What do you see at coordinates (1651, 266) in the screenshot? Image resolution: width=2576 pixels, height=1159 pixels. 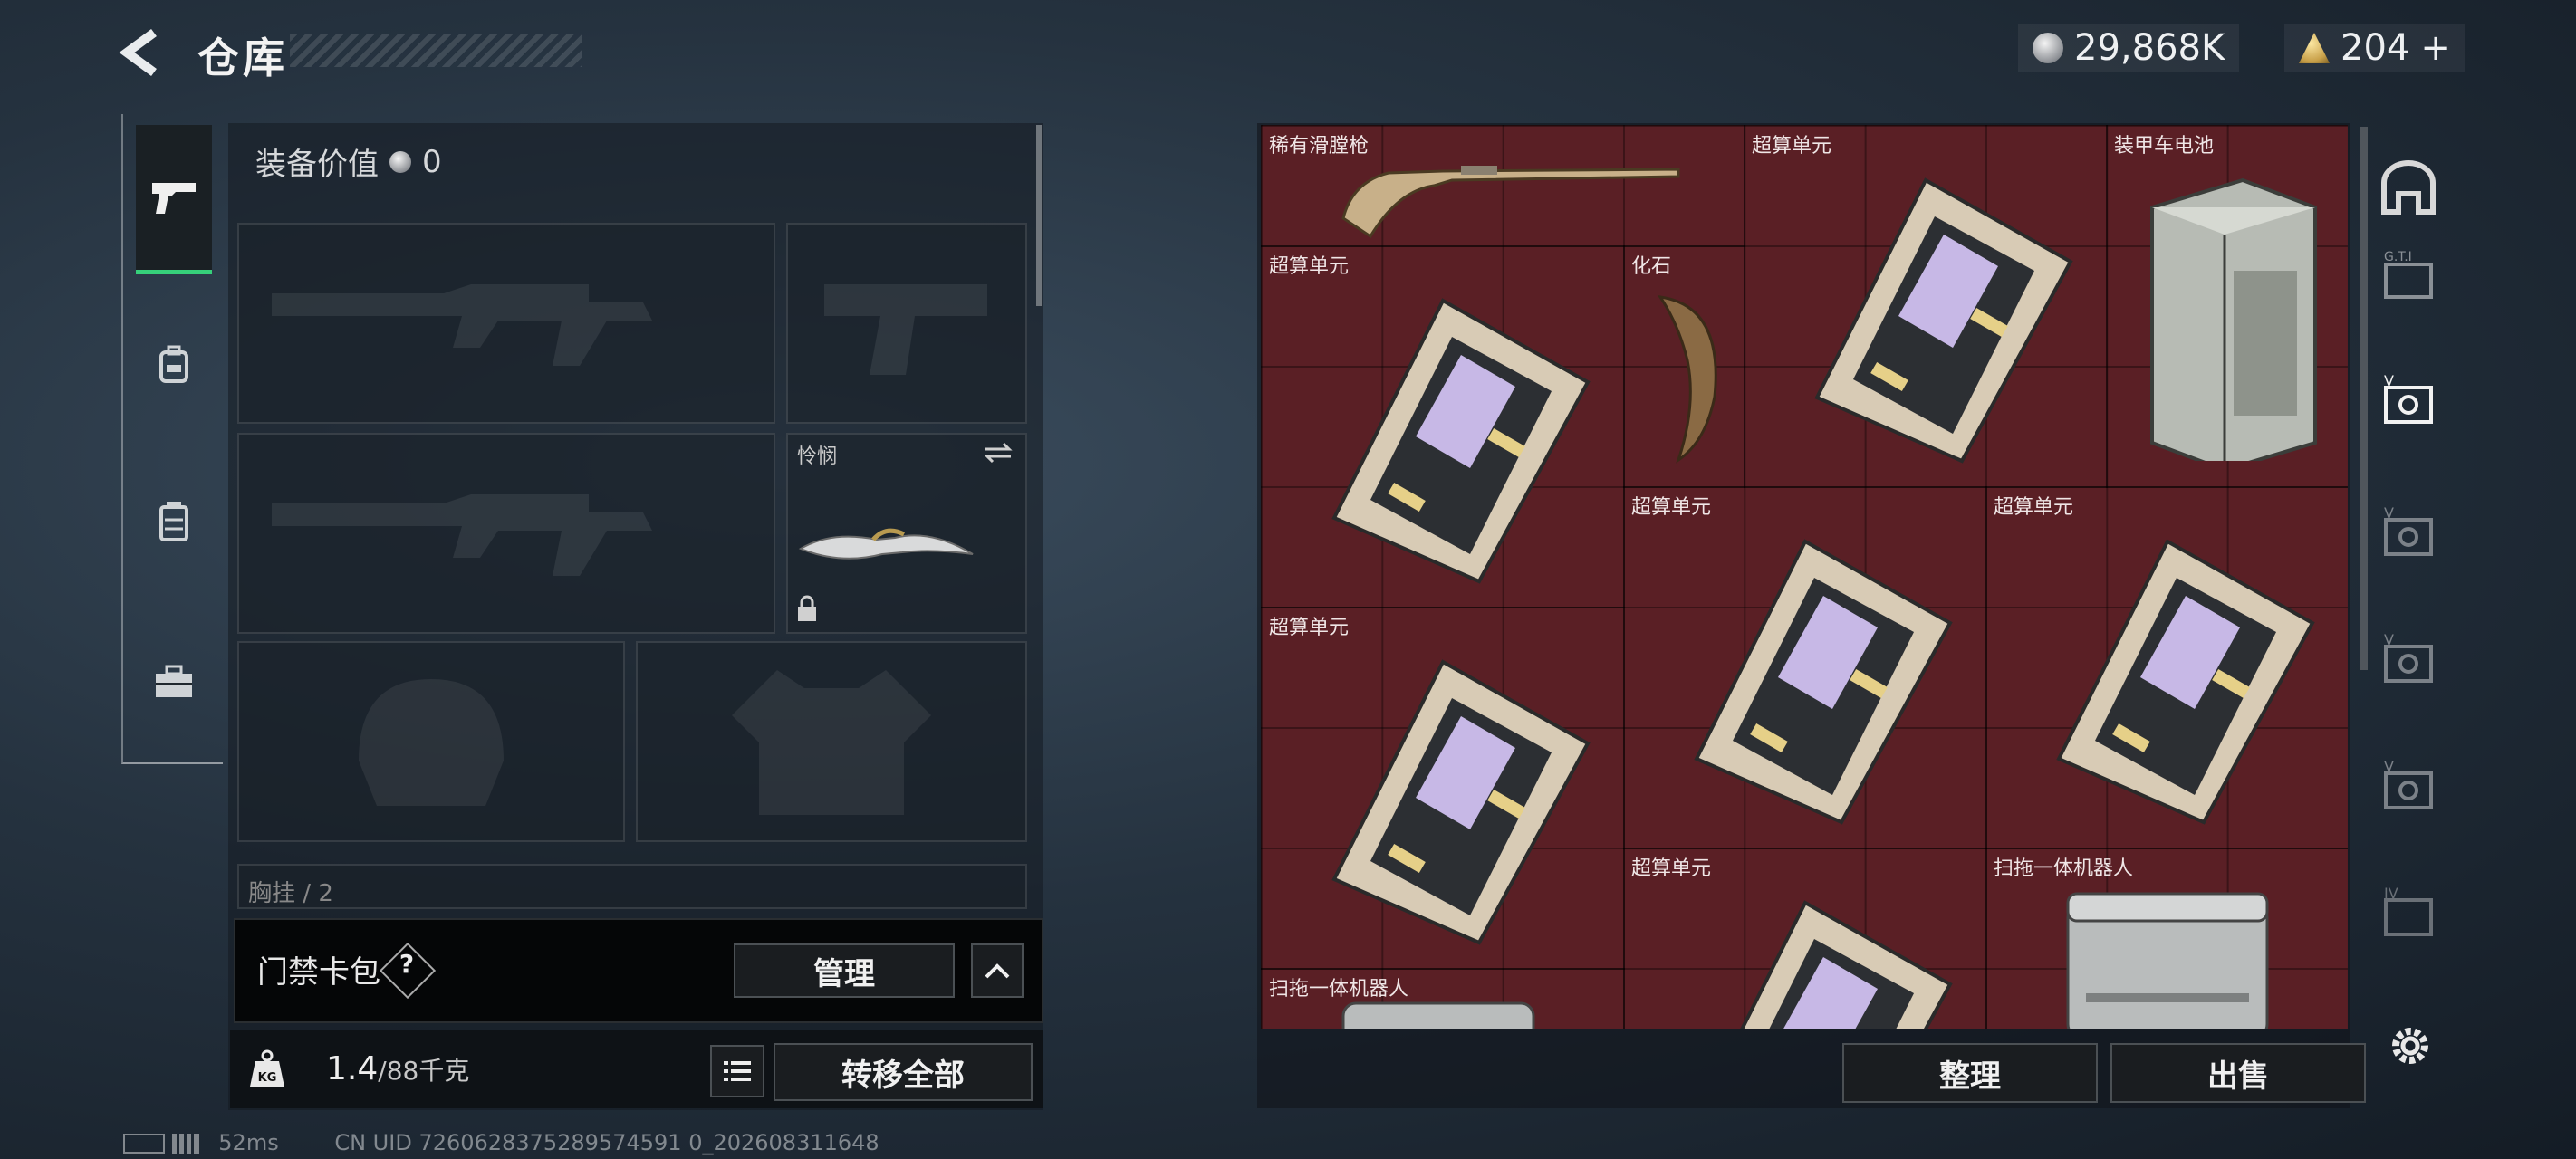 I see `item-label: 化石` at bounding box center [1651, 266].